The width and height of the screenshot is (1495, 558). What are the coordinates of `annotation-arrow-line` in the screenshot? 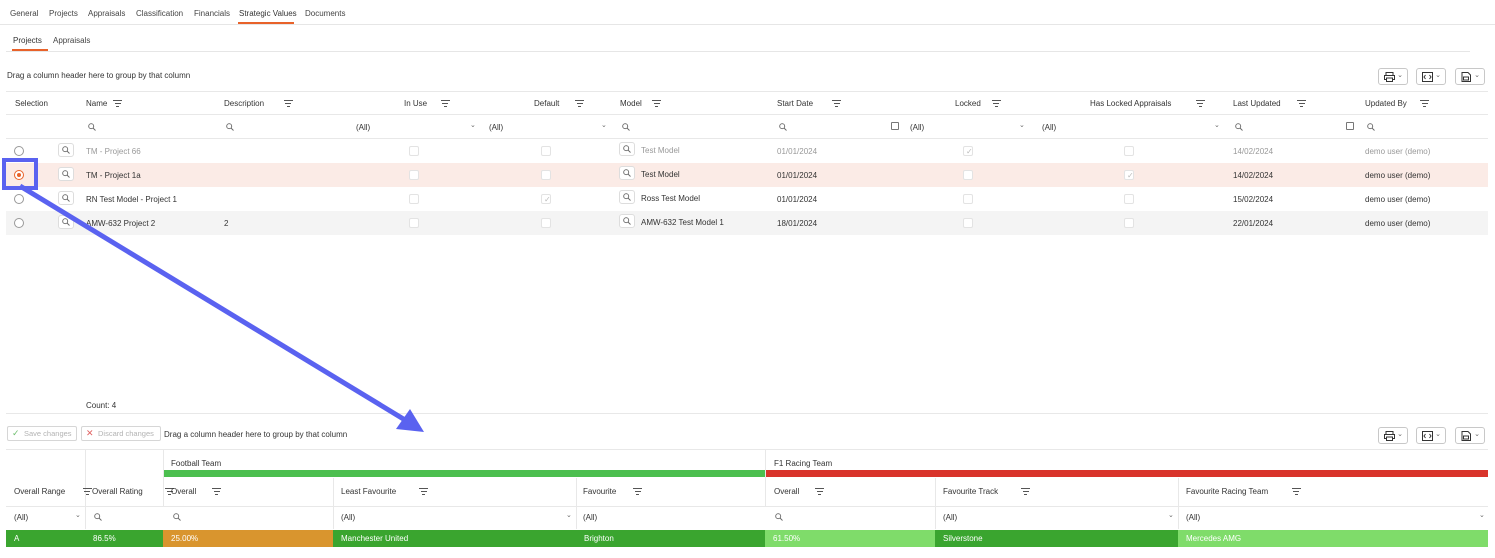 It's located at (215, 304).